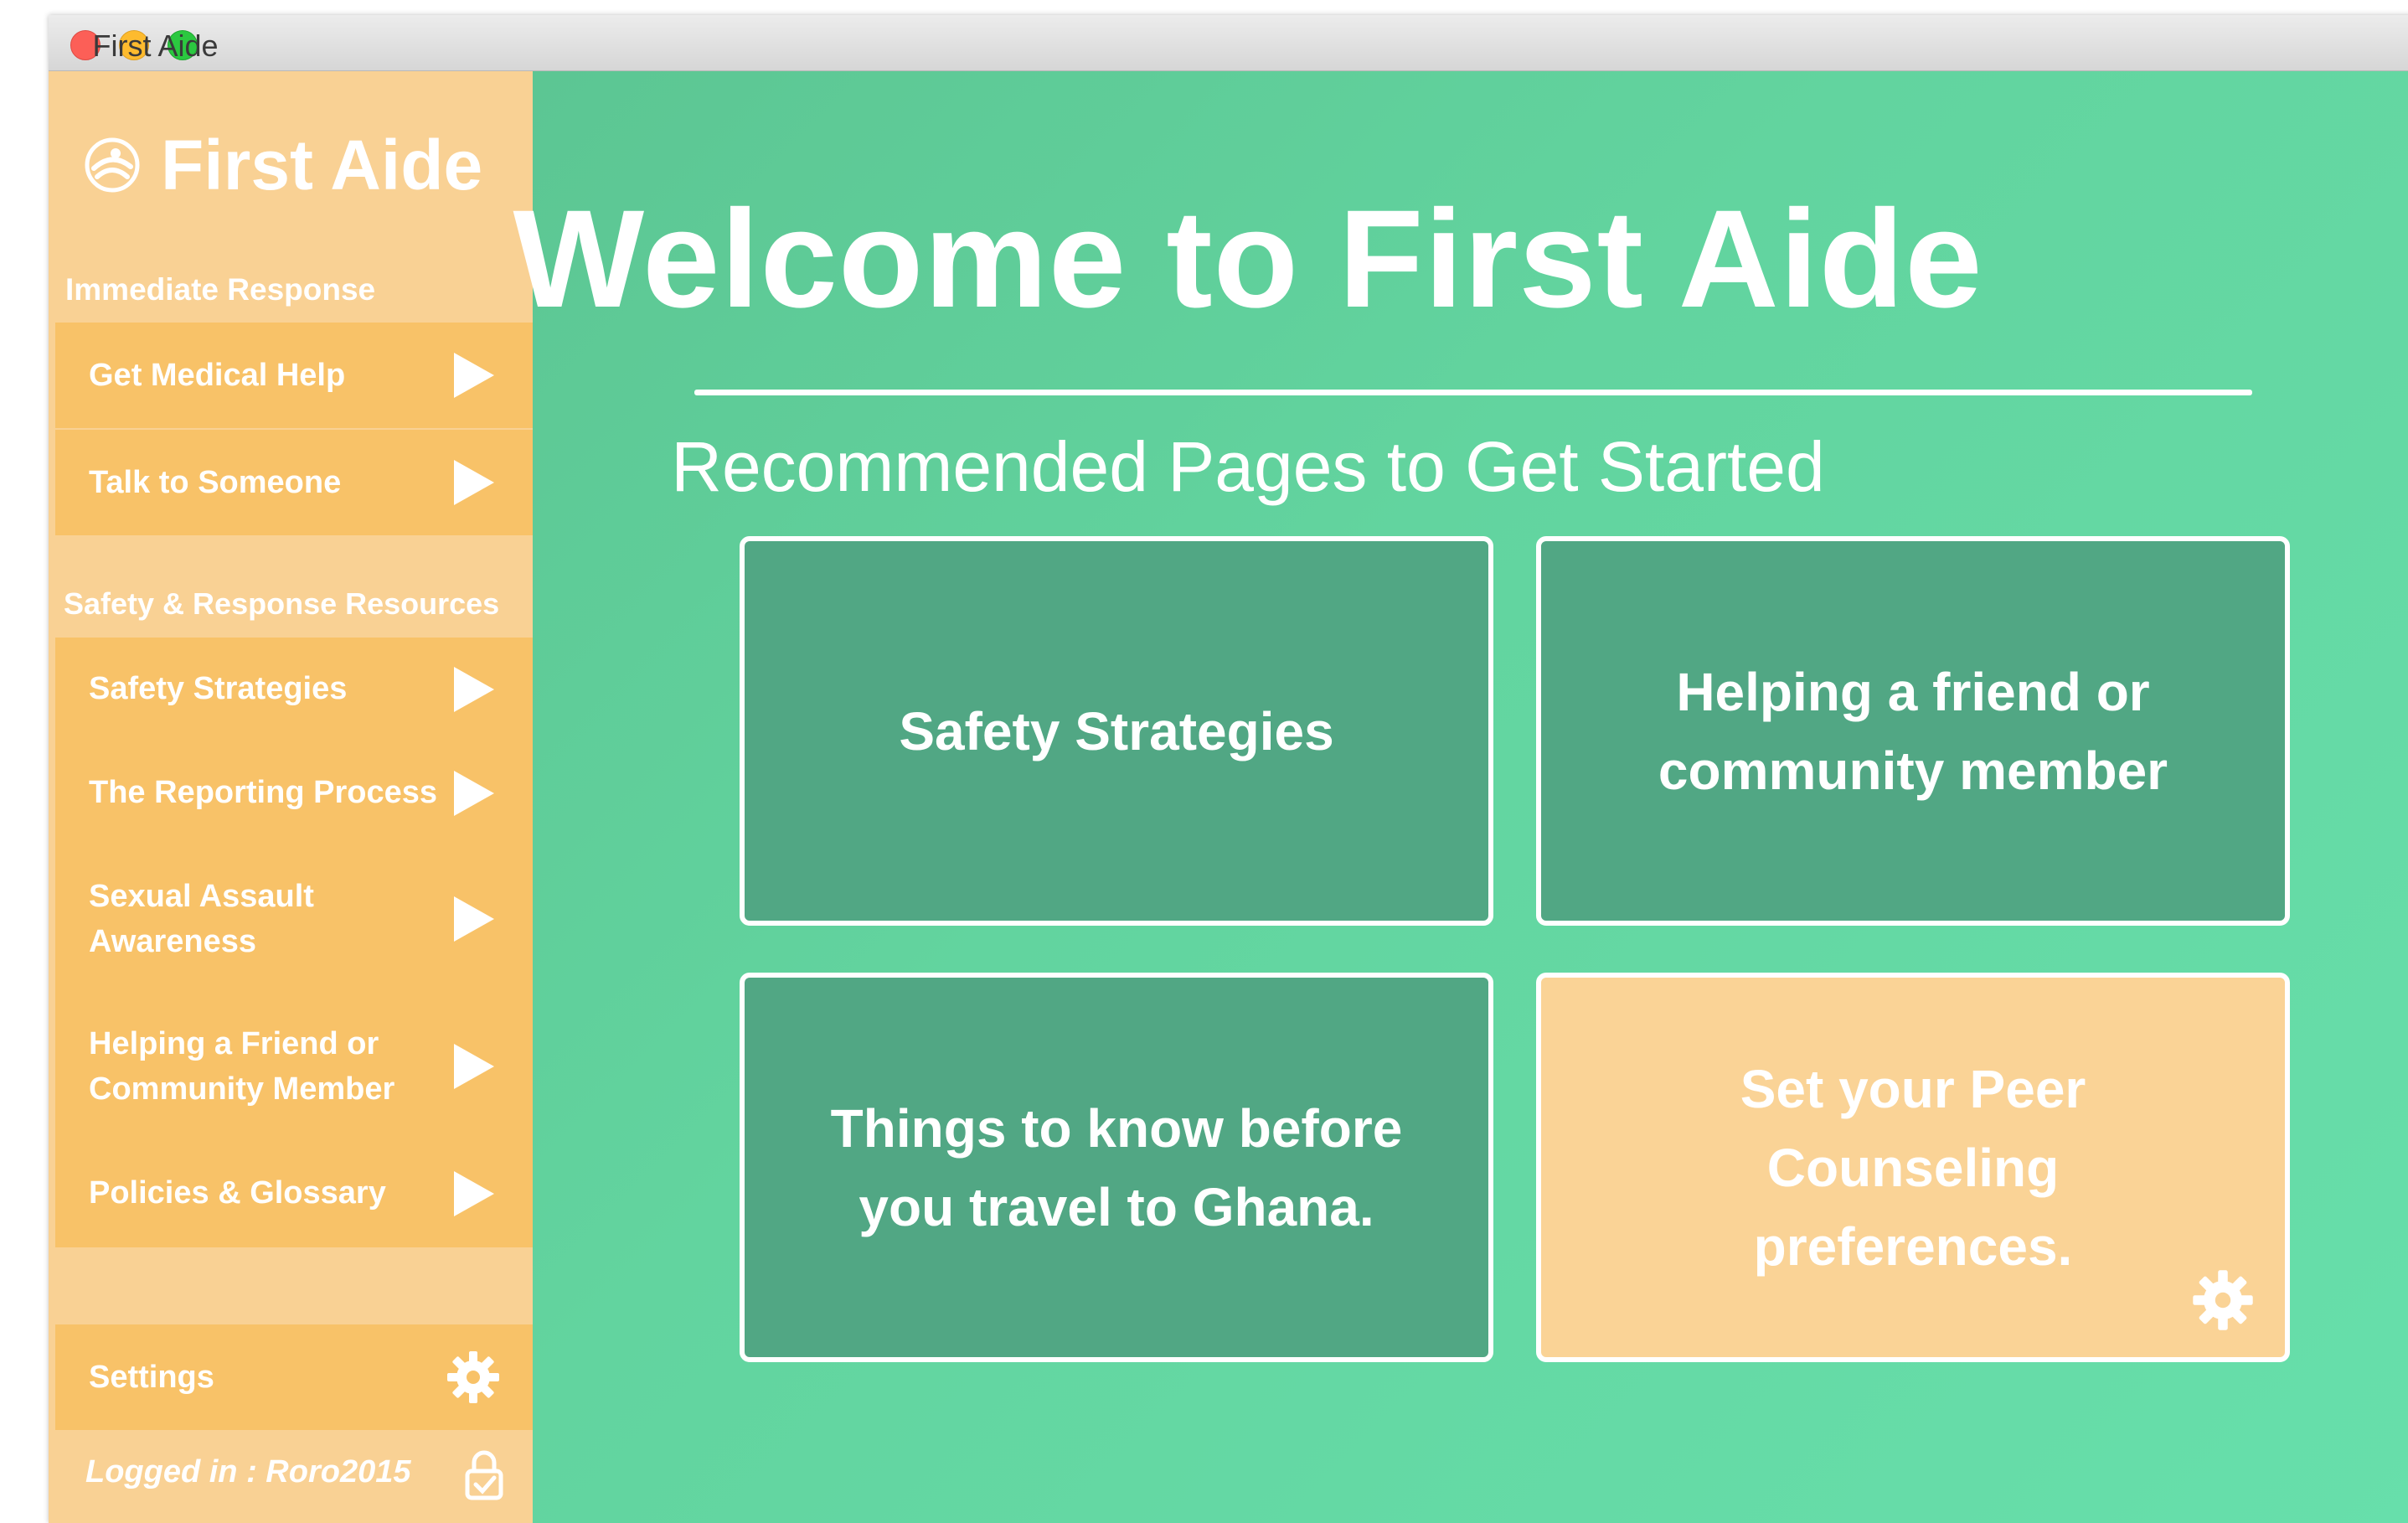 The image size is (2408, 1523). I want to click on logged-in-text: Logged in : Roro2015, so click(248, 1472).